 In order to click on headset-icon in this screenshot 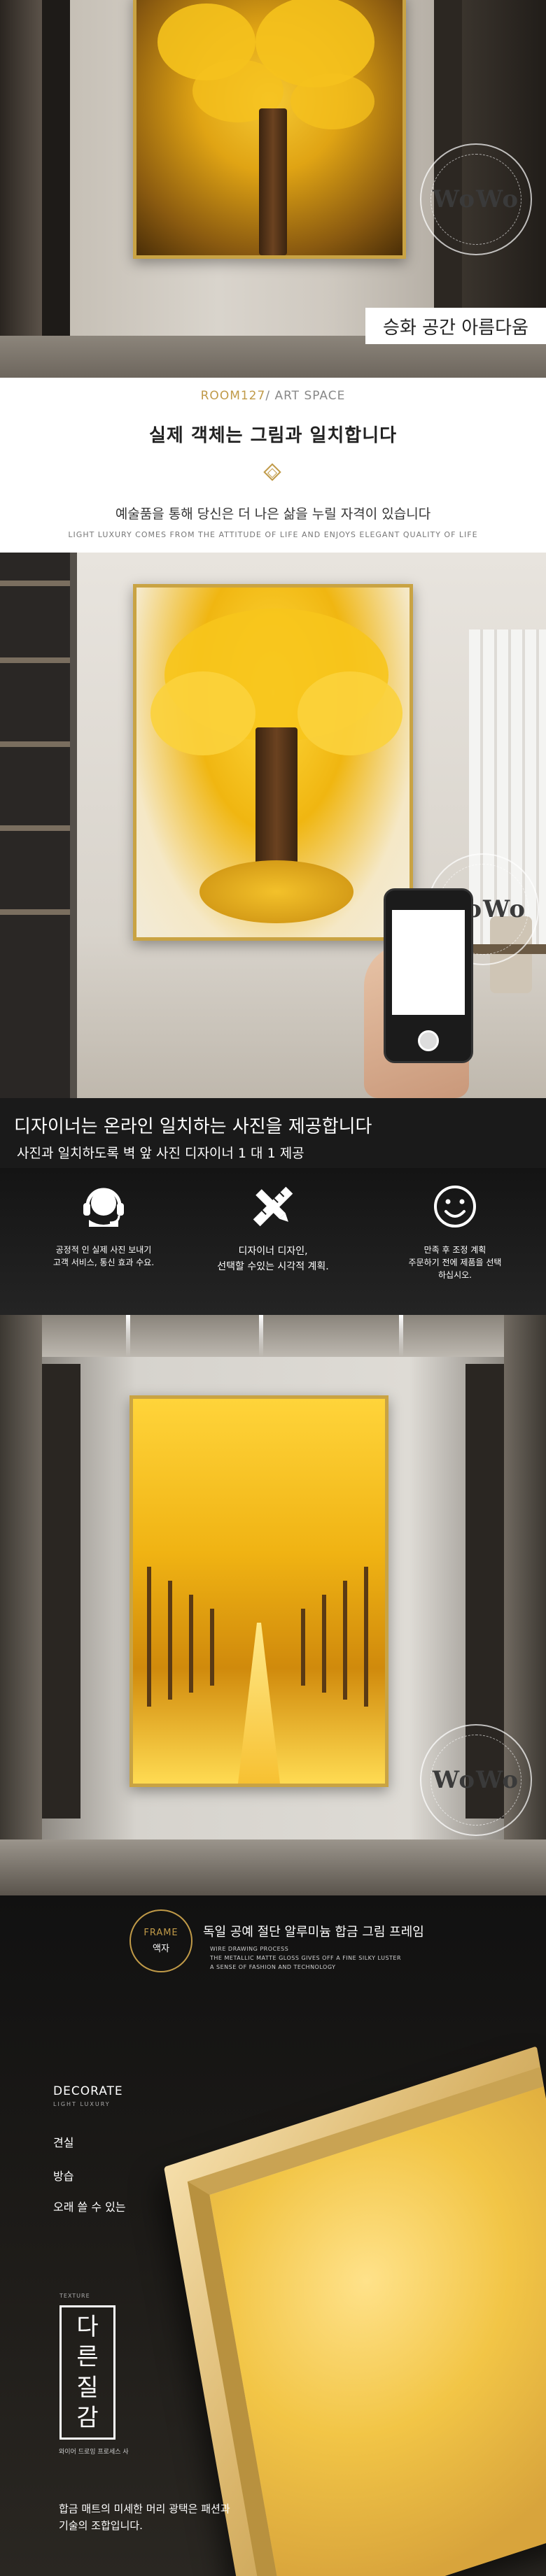, I will do `click(103, 1207)`.